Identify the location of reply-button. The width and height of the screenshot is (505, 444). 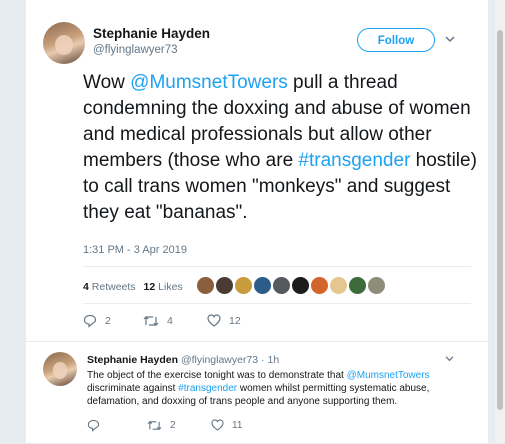
(97, 425).